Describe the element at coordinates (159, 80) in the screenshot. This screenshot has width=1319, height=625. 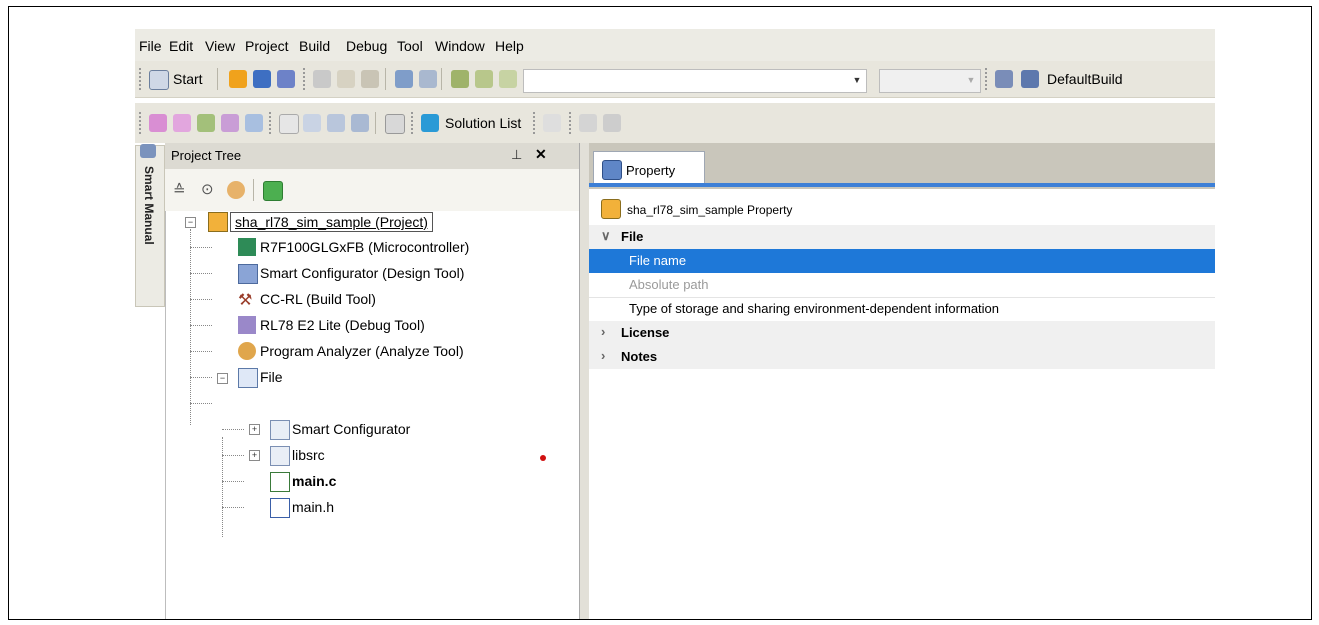
I see `start-icon` at that location.